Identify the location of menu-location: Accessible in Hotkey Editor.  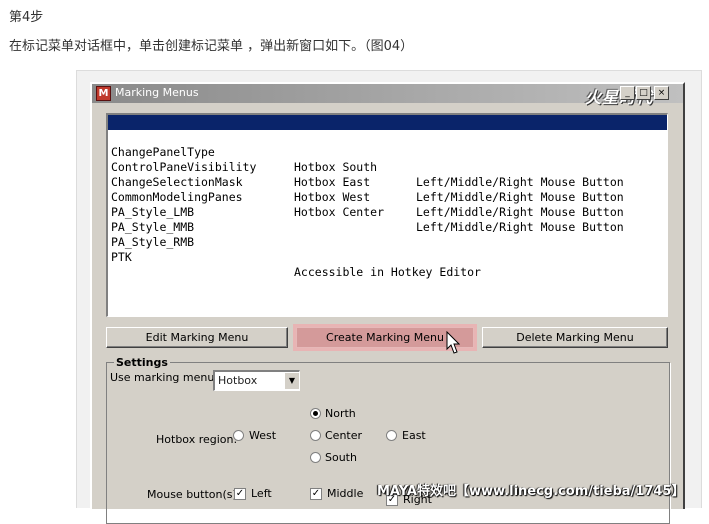
(387, 272).